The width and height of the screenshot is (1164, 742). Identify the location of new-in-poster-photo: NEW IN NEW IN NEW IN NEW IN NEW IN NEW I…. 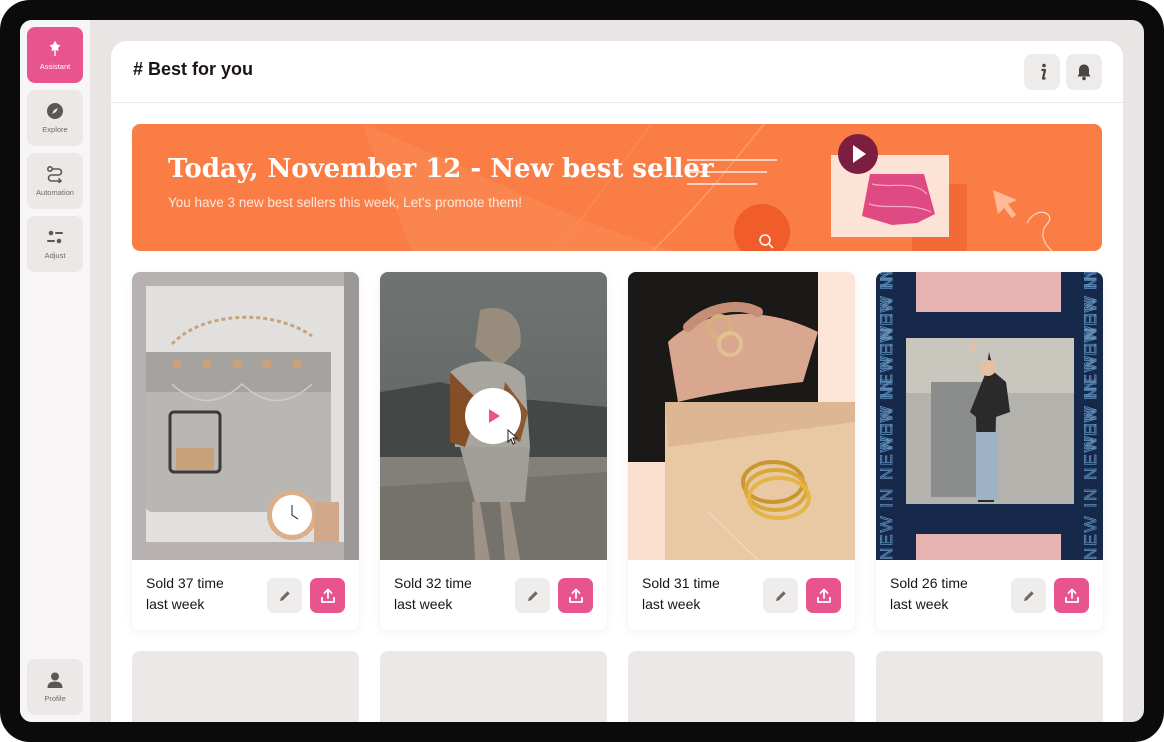
(989, 416).